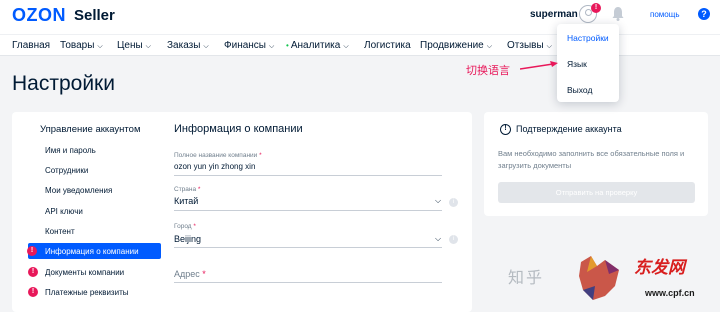  What do you see at coordinates (577, 64) in the screenshot?
I see `menu-item-language: Язык` at bounding box center [577, 64].